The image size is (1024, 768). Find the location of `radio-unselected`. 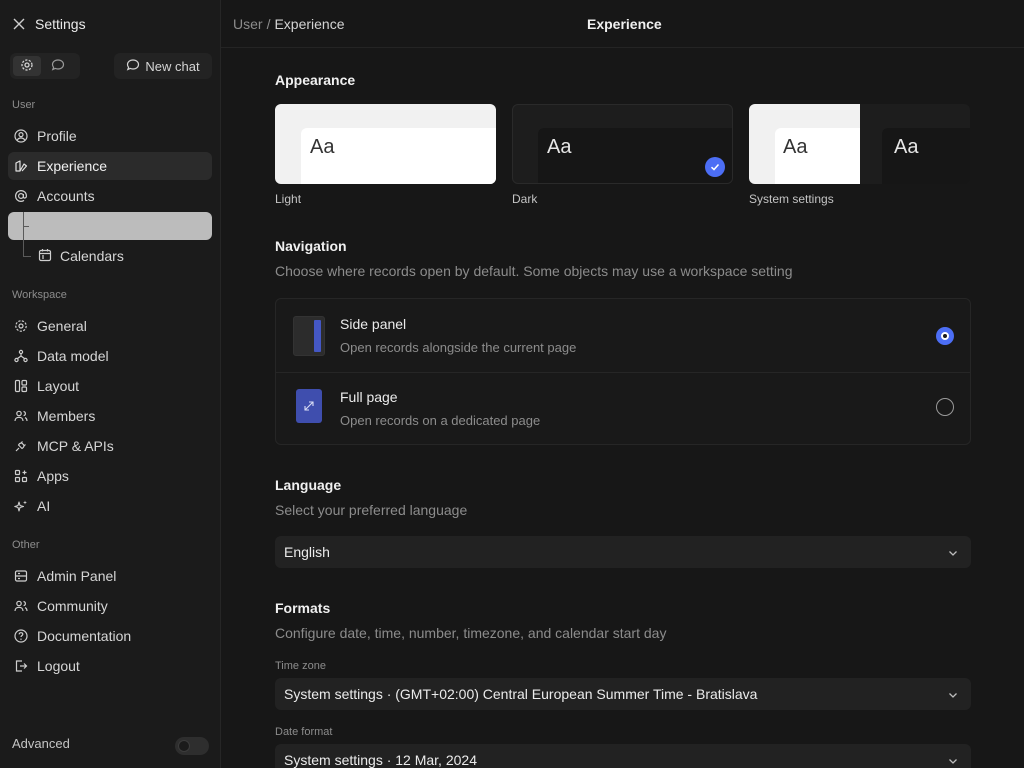

radio-unselected is located at coordinates (945, 407).